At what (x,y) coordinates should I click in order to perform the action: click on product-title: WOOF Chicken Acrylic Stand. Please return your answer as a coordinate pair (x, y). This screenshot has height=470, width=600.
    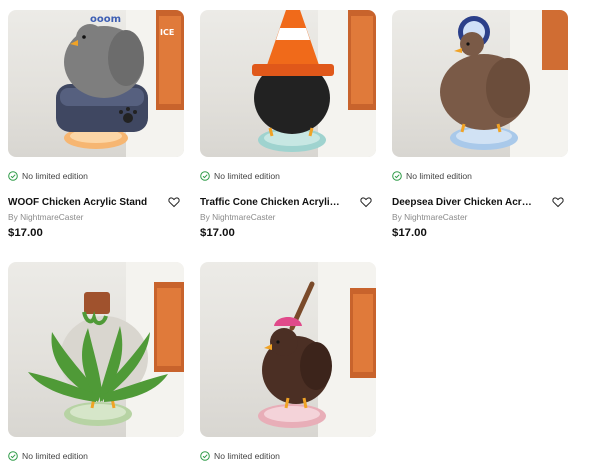
    Looking at the image, I should click on (78, 202).